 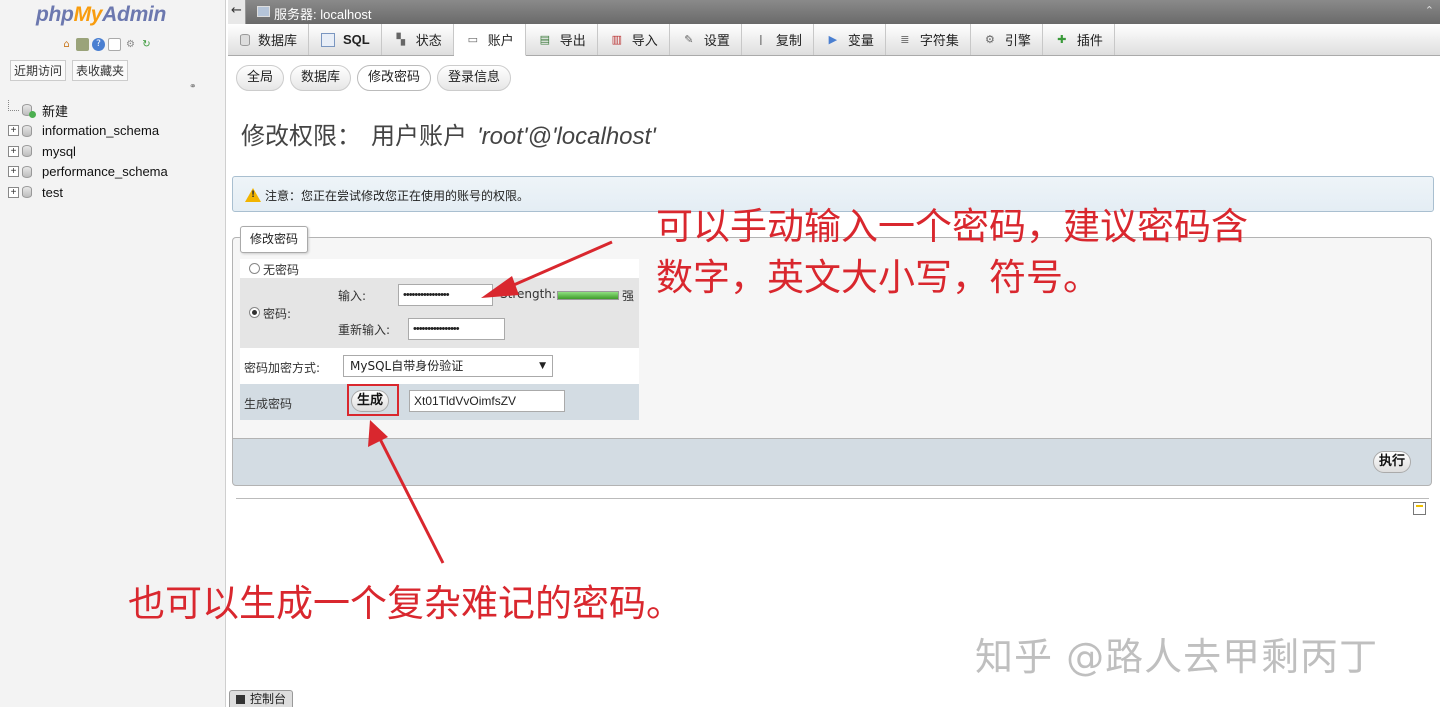 I want to click on change-password-legend: 修改密码, so click(x=274, y=239).